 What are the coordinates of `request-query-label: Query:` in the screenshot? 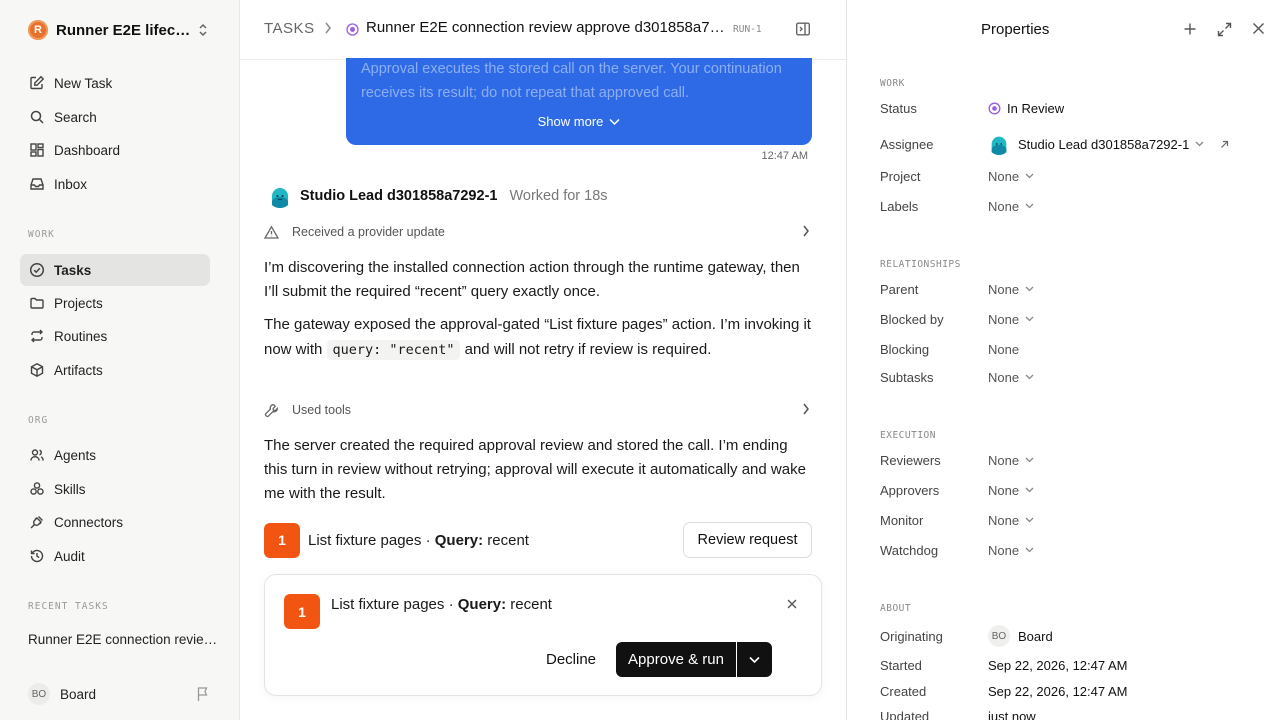 It's located at (459, 540).